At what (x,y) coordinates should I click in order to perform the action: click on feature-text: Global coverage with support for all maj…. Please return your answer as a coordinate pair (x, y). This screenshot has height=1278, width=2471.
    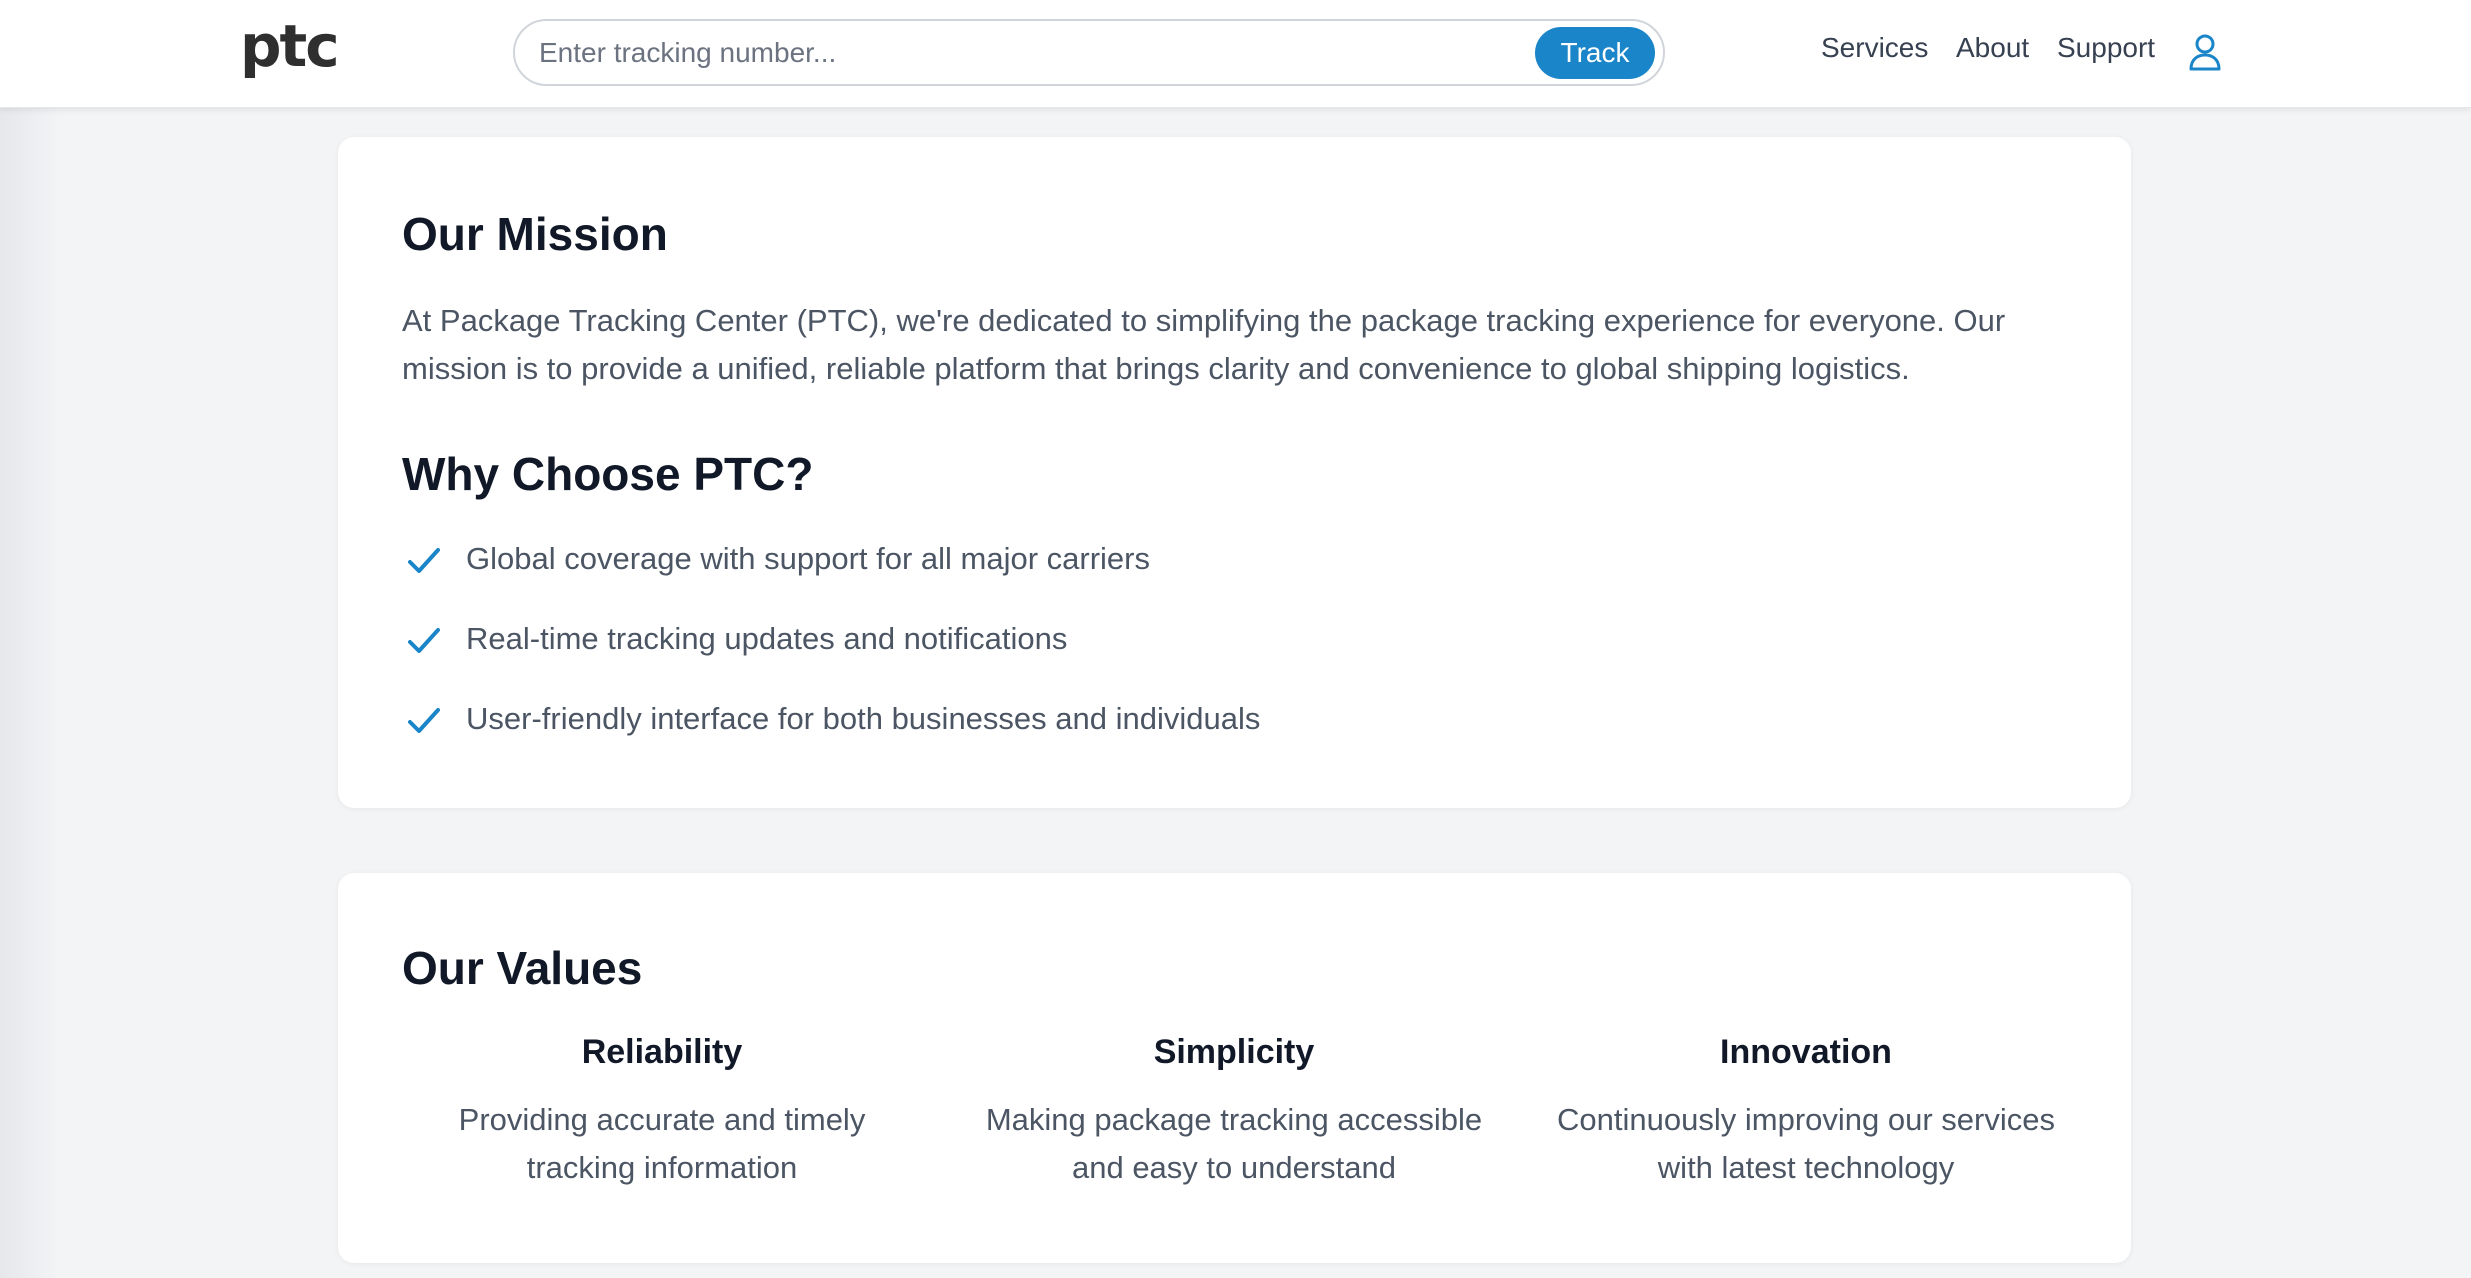
    Looking at the image, I should click on (808, 558).